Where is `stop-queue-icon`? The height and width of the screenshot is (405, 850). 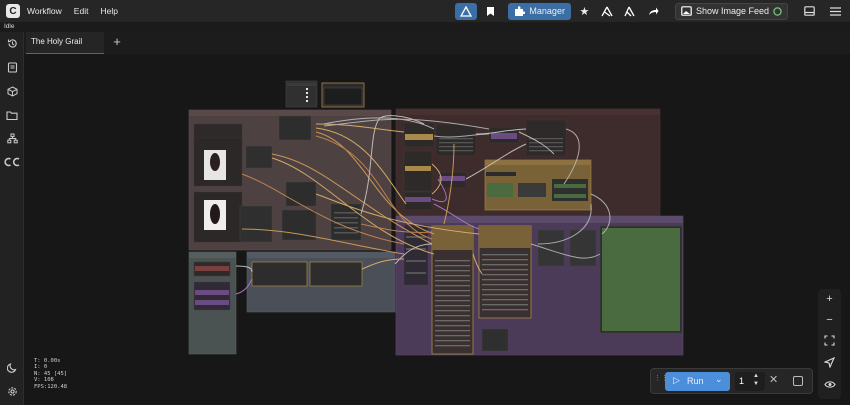
stop-queue-icon is located at coordinates (798, 381).